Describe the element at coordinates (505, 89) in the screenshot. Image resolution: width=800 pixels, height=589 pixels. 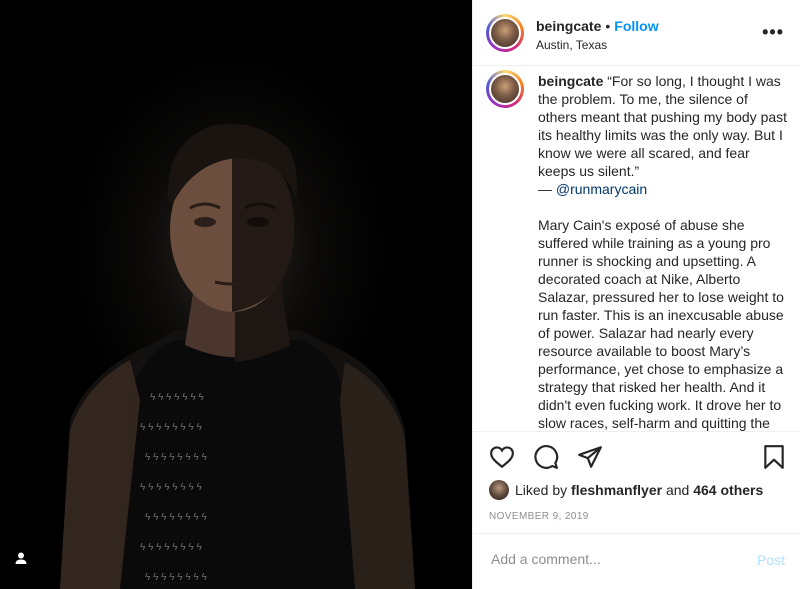
I see `caption-avatar` at that location.